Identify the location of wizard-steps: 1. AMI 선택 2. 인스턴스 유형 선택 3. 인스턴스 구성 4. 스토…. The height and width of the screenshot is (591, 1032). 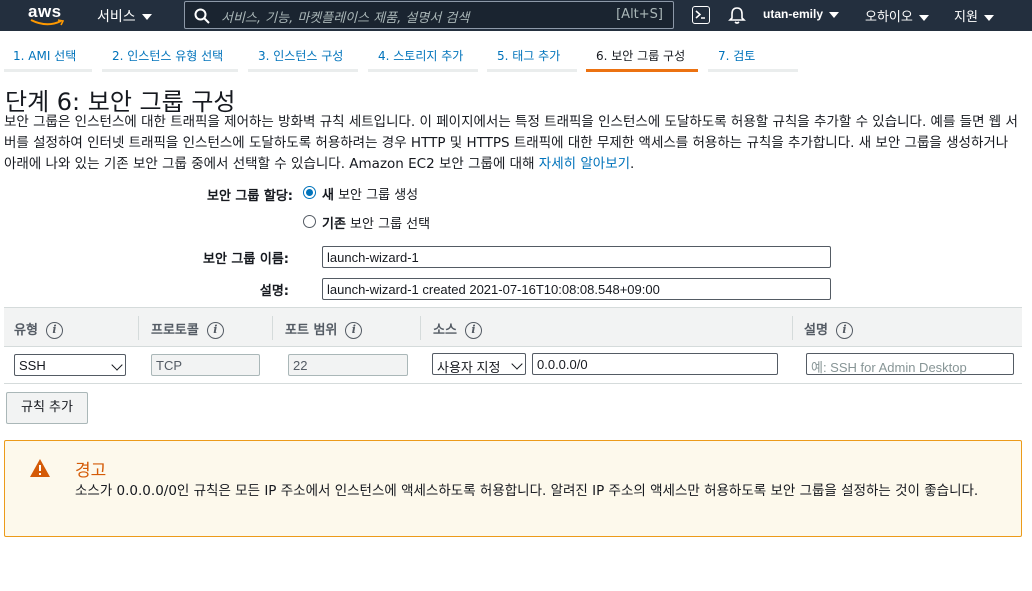
(516, 56).